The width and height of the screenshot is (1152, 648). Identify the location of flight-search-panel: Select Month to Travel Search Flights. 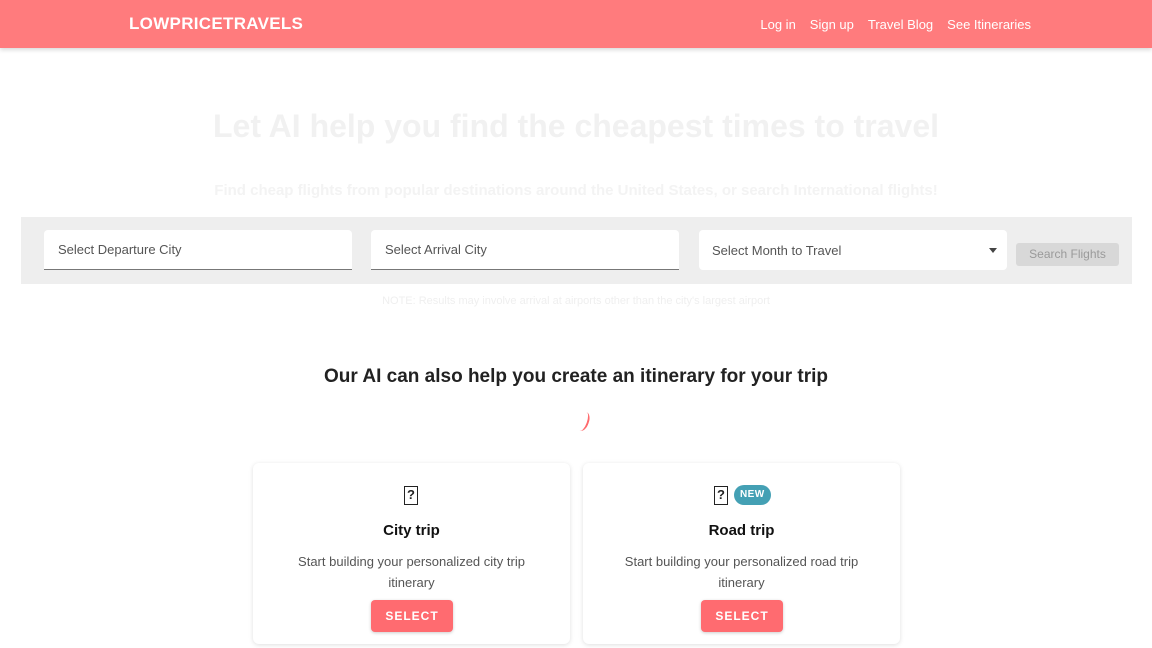
(576, 250).